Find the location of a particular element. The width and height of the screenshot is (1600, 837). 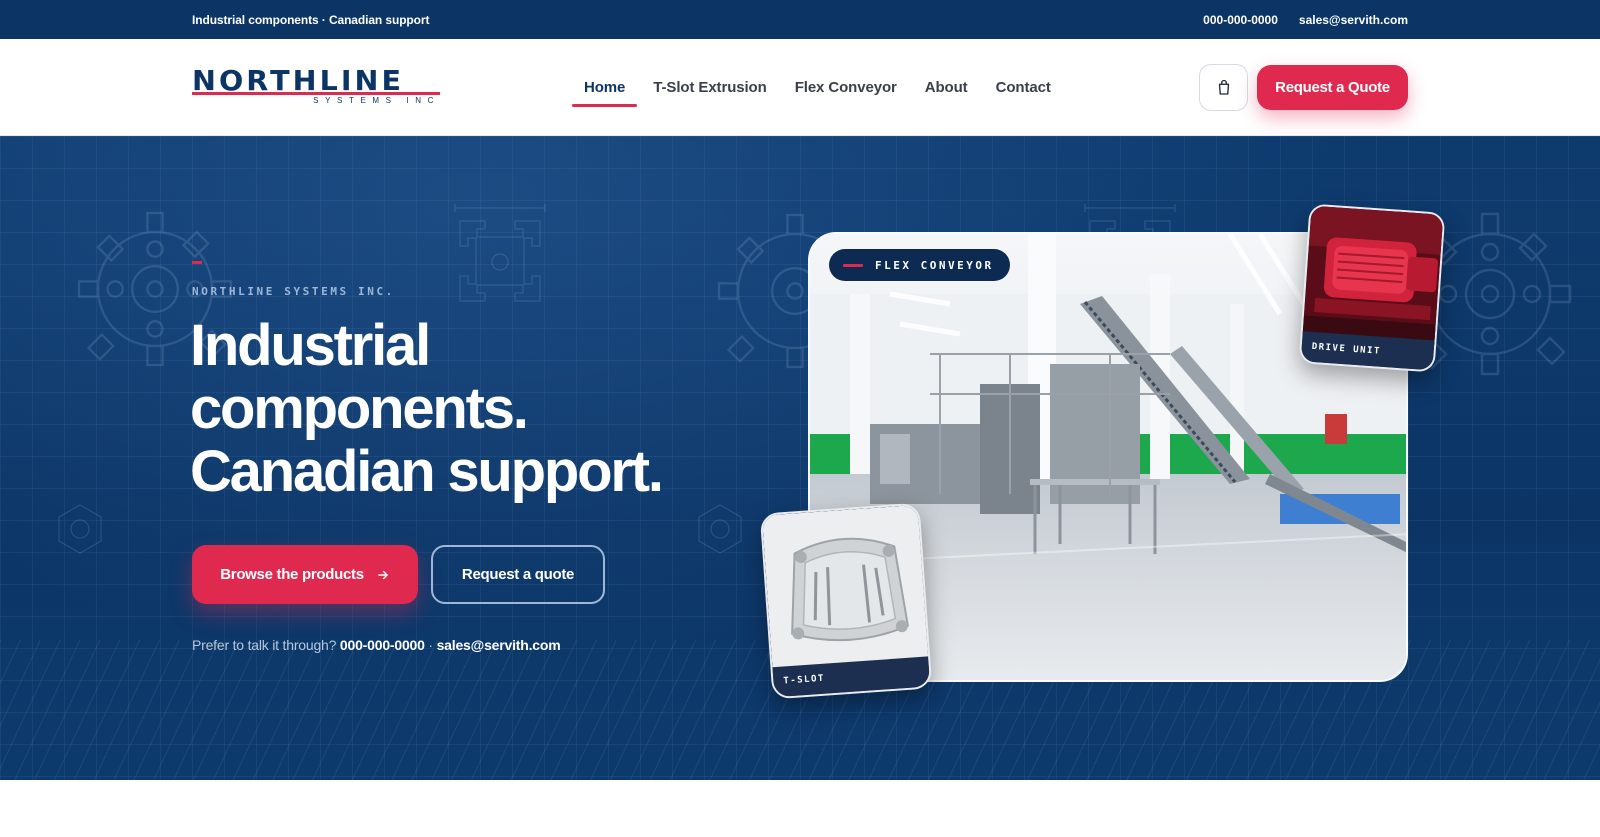

hero-headline-line: Industrial is located at coordinates (310, 345).